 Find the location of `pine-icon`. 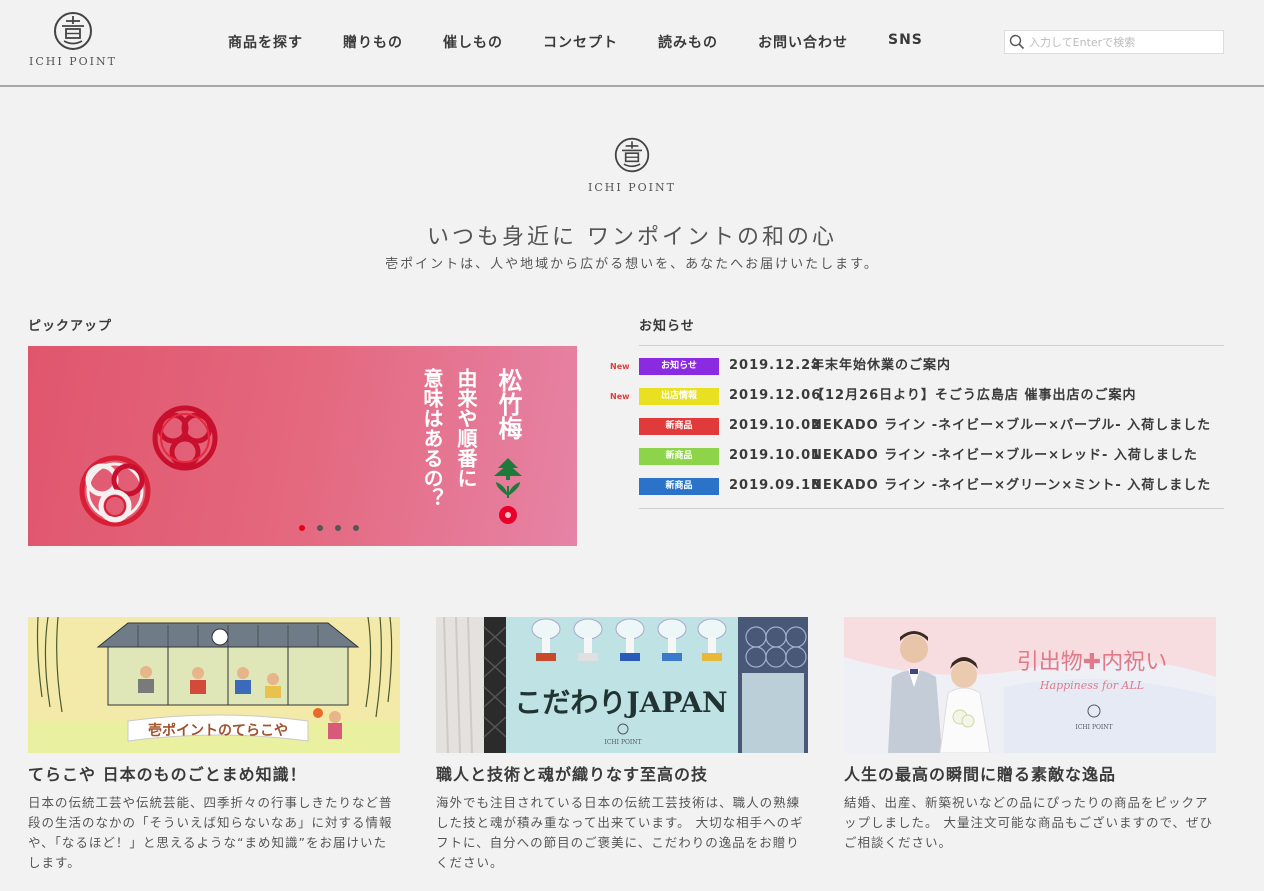

pine-icon is located at coordinates (508, 469).